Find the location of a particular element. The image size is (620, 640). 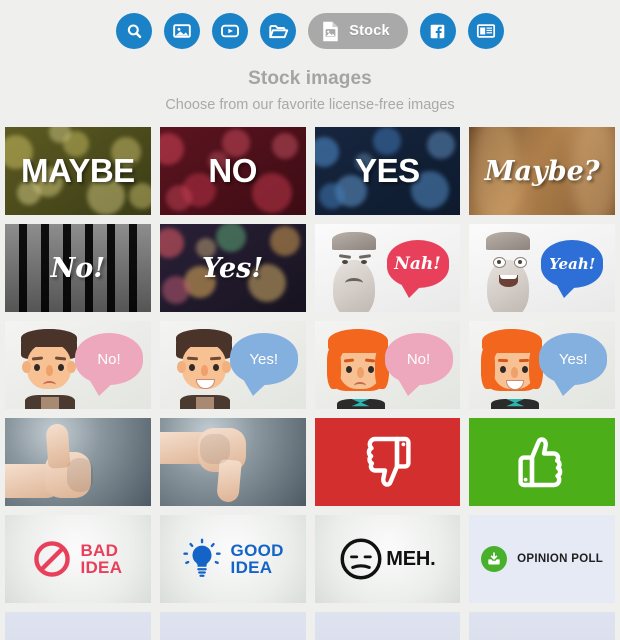

stock-tile: BAD IDEA is located at coordinates (78, 559).